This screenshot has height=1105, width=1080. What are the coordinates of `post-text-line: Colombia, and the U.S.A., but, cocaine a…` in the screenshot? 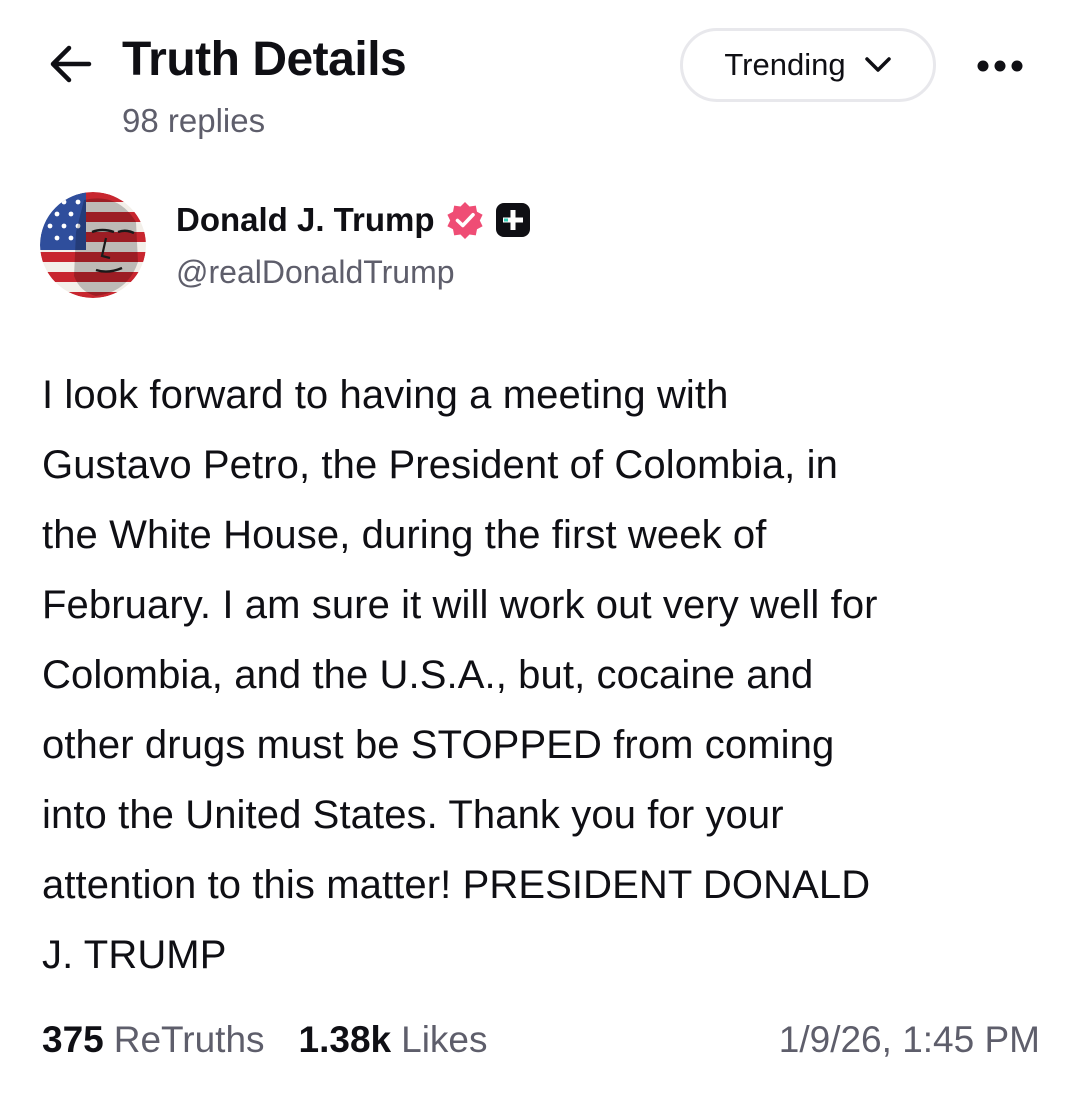 It's located at (428, 675).